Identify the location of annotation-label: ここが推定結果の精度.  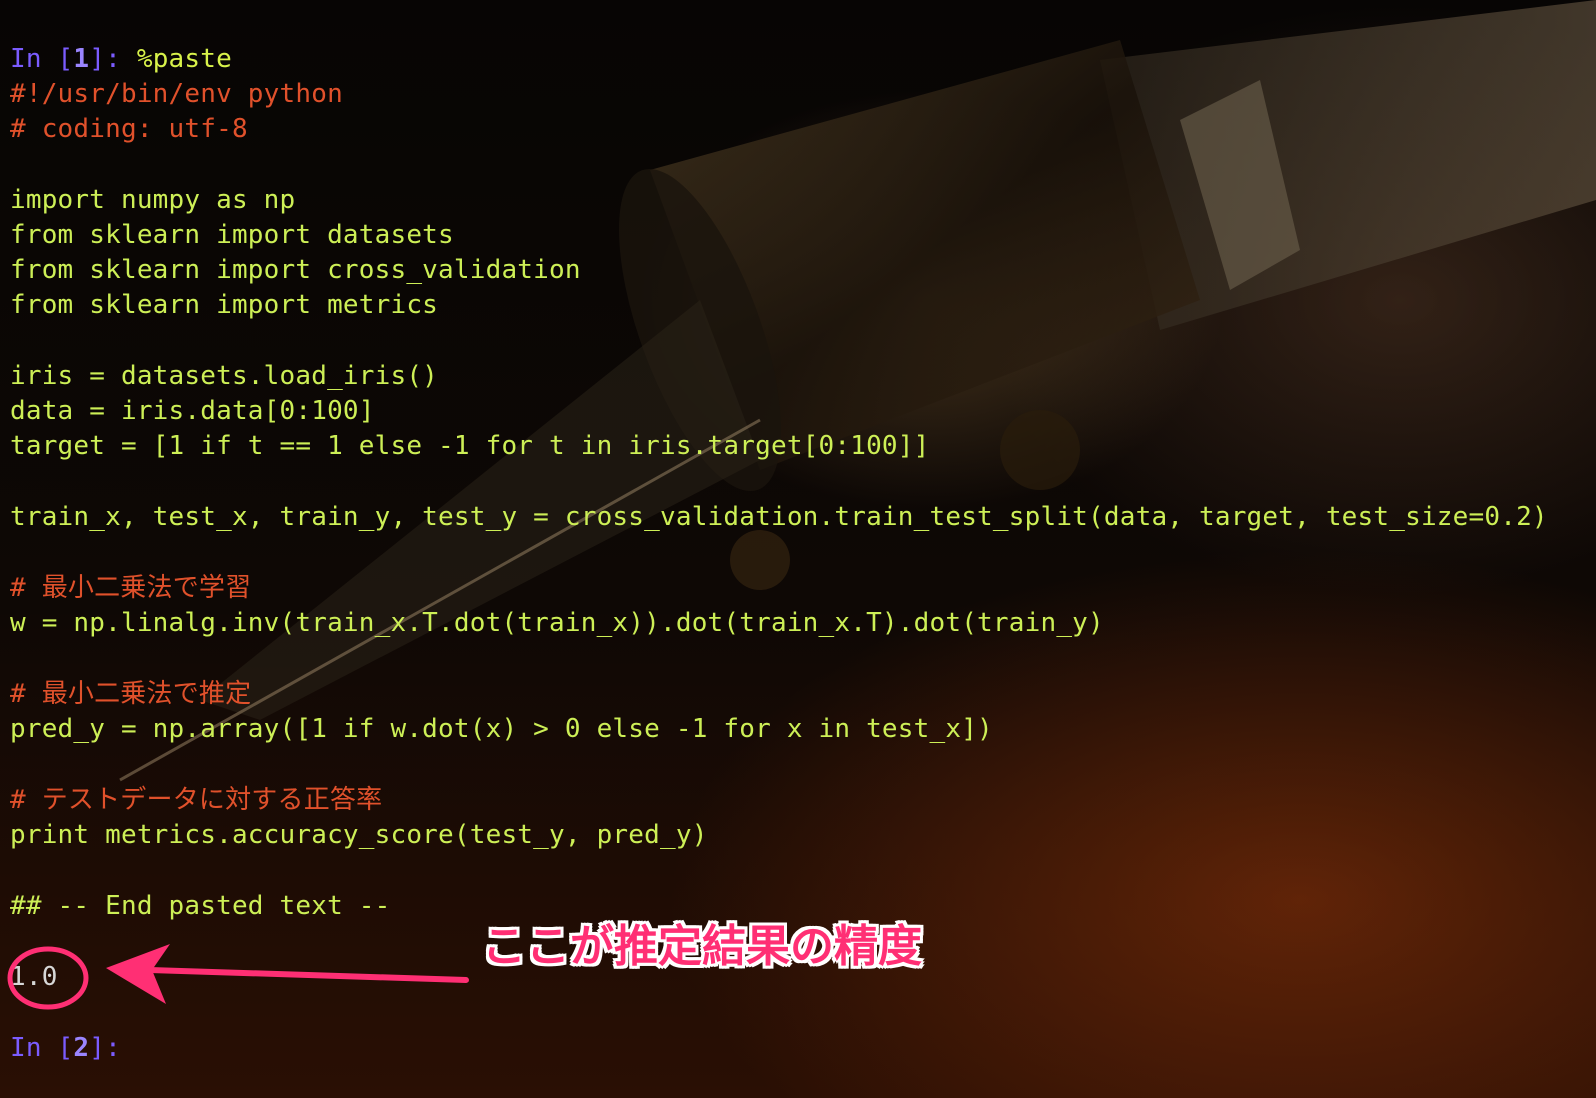
(702, 946).